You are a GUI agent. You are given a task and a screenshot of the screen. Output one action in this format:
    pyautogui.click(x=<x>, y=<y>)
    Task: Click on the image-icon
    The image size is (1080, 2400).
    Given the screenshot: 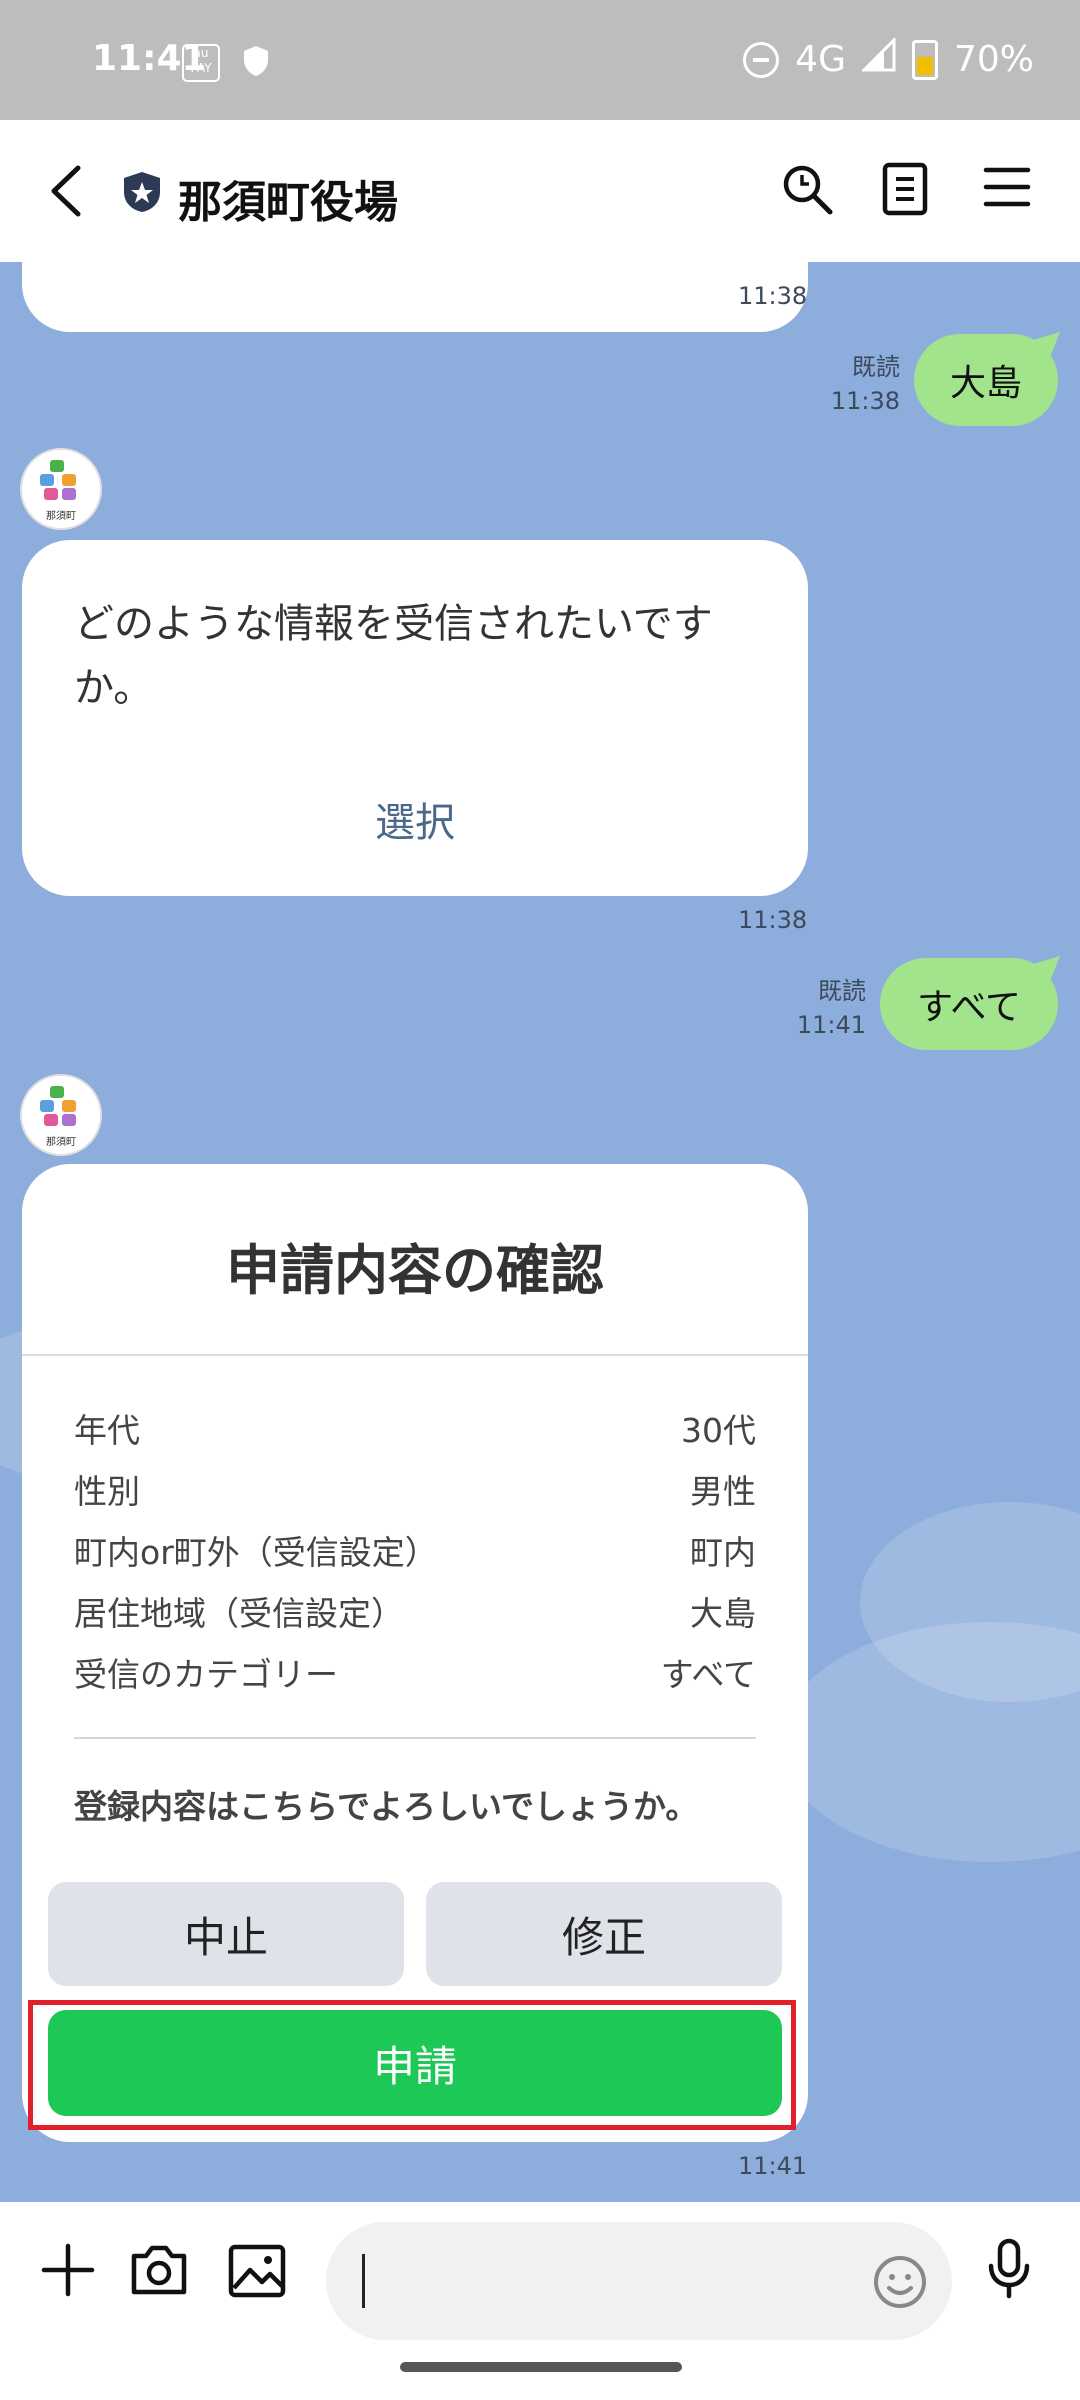 What is the action you would take?
    pyautogui.click(x=257, y=2273)
    